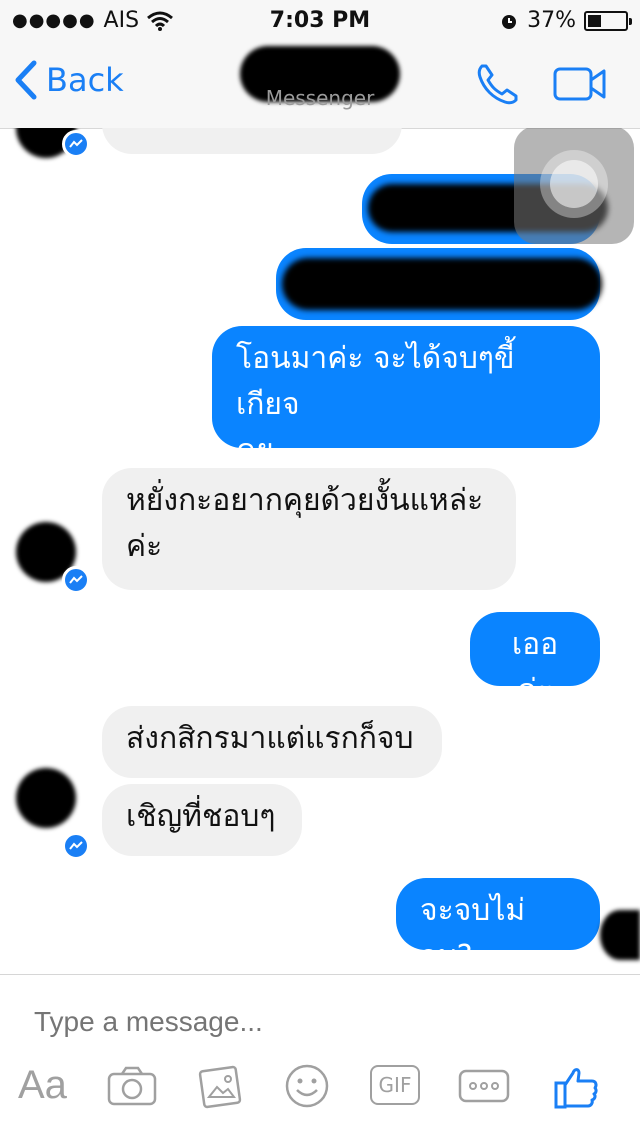 This screenshot has height=1137, width=640. I want to click on message-outgoing: จะจบไม่จบ?, so click(498, 926).